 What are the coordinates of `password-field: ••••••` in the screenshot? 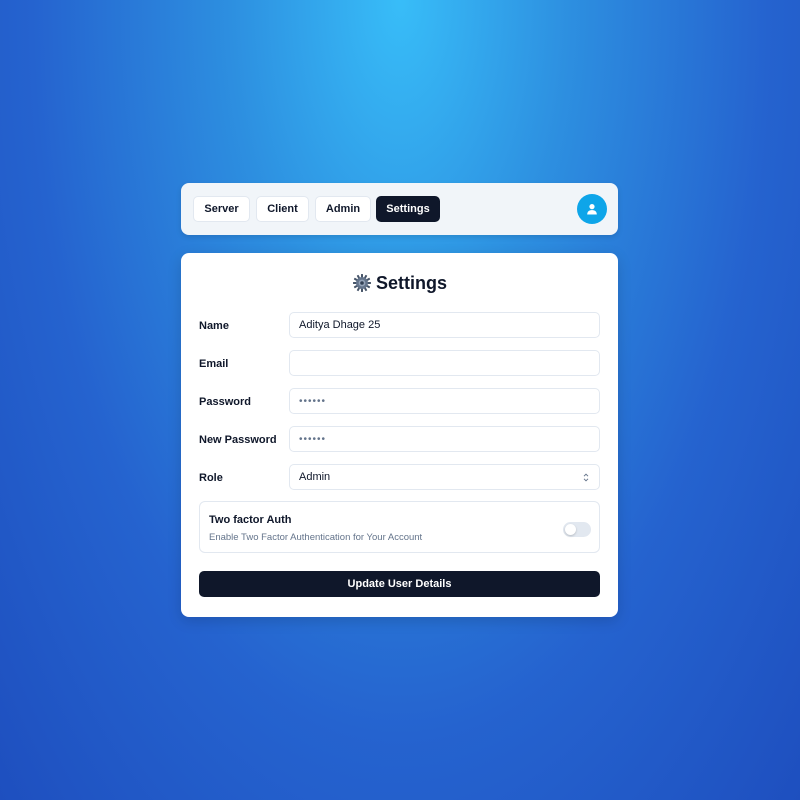 It's located at (444, 401).